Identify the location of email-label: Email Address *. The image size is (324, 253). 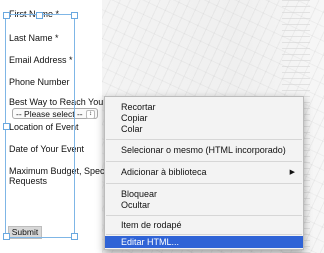
(41, 60).